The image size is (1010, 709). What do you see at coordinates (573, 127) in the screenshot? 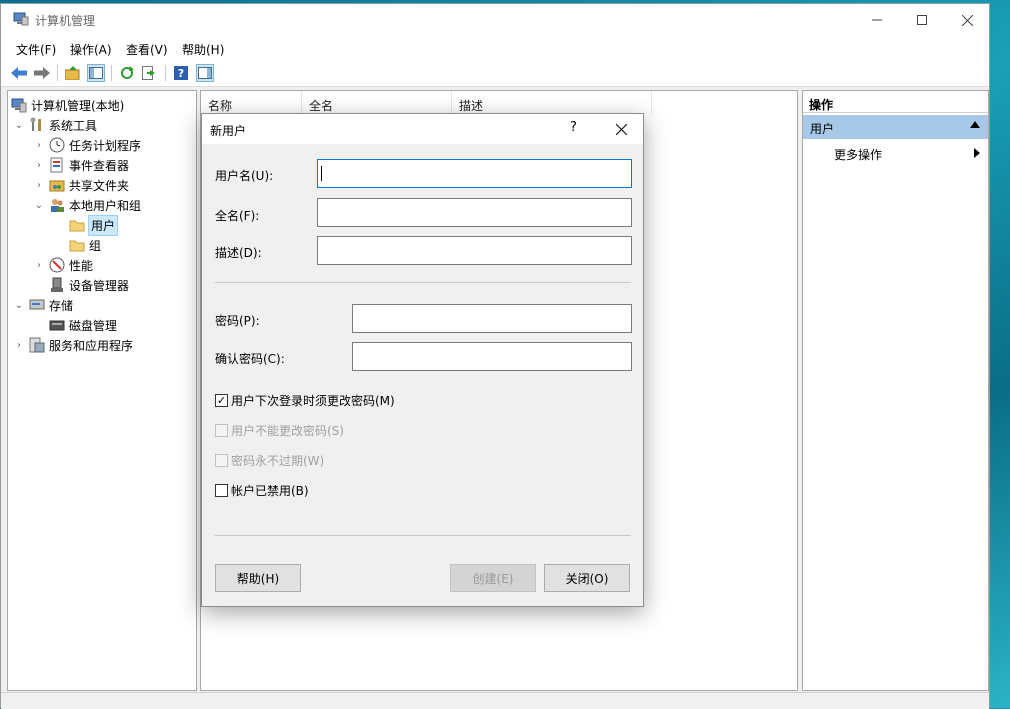
I see `dialog-help-icon: ?` at bounding box center [573, 127].